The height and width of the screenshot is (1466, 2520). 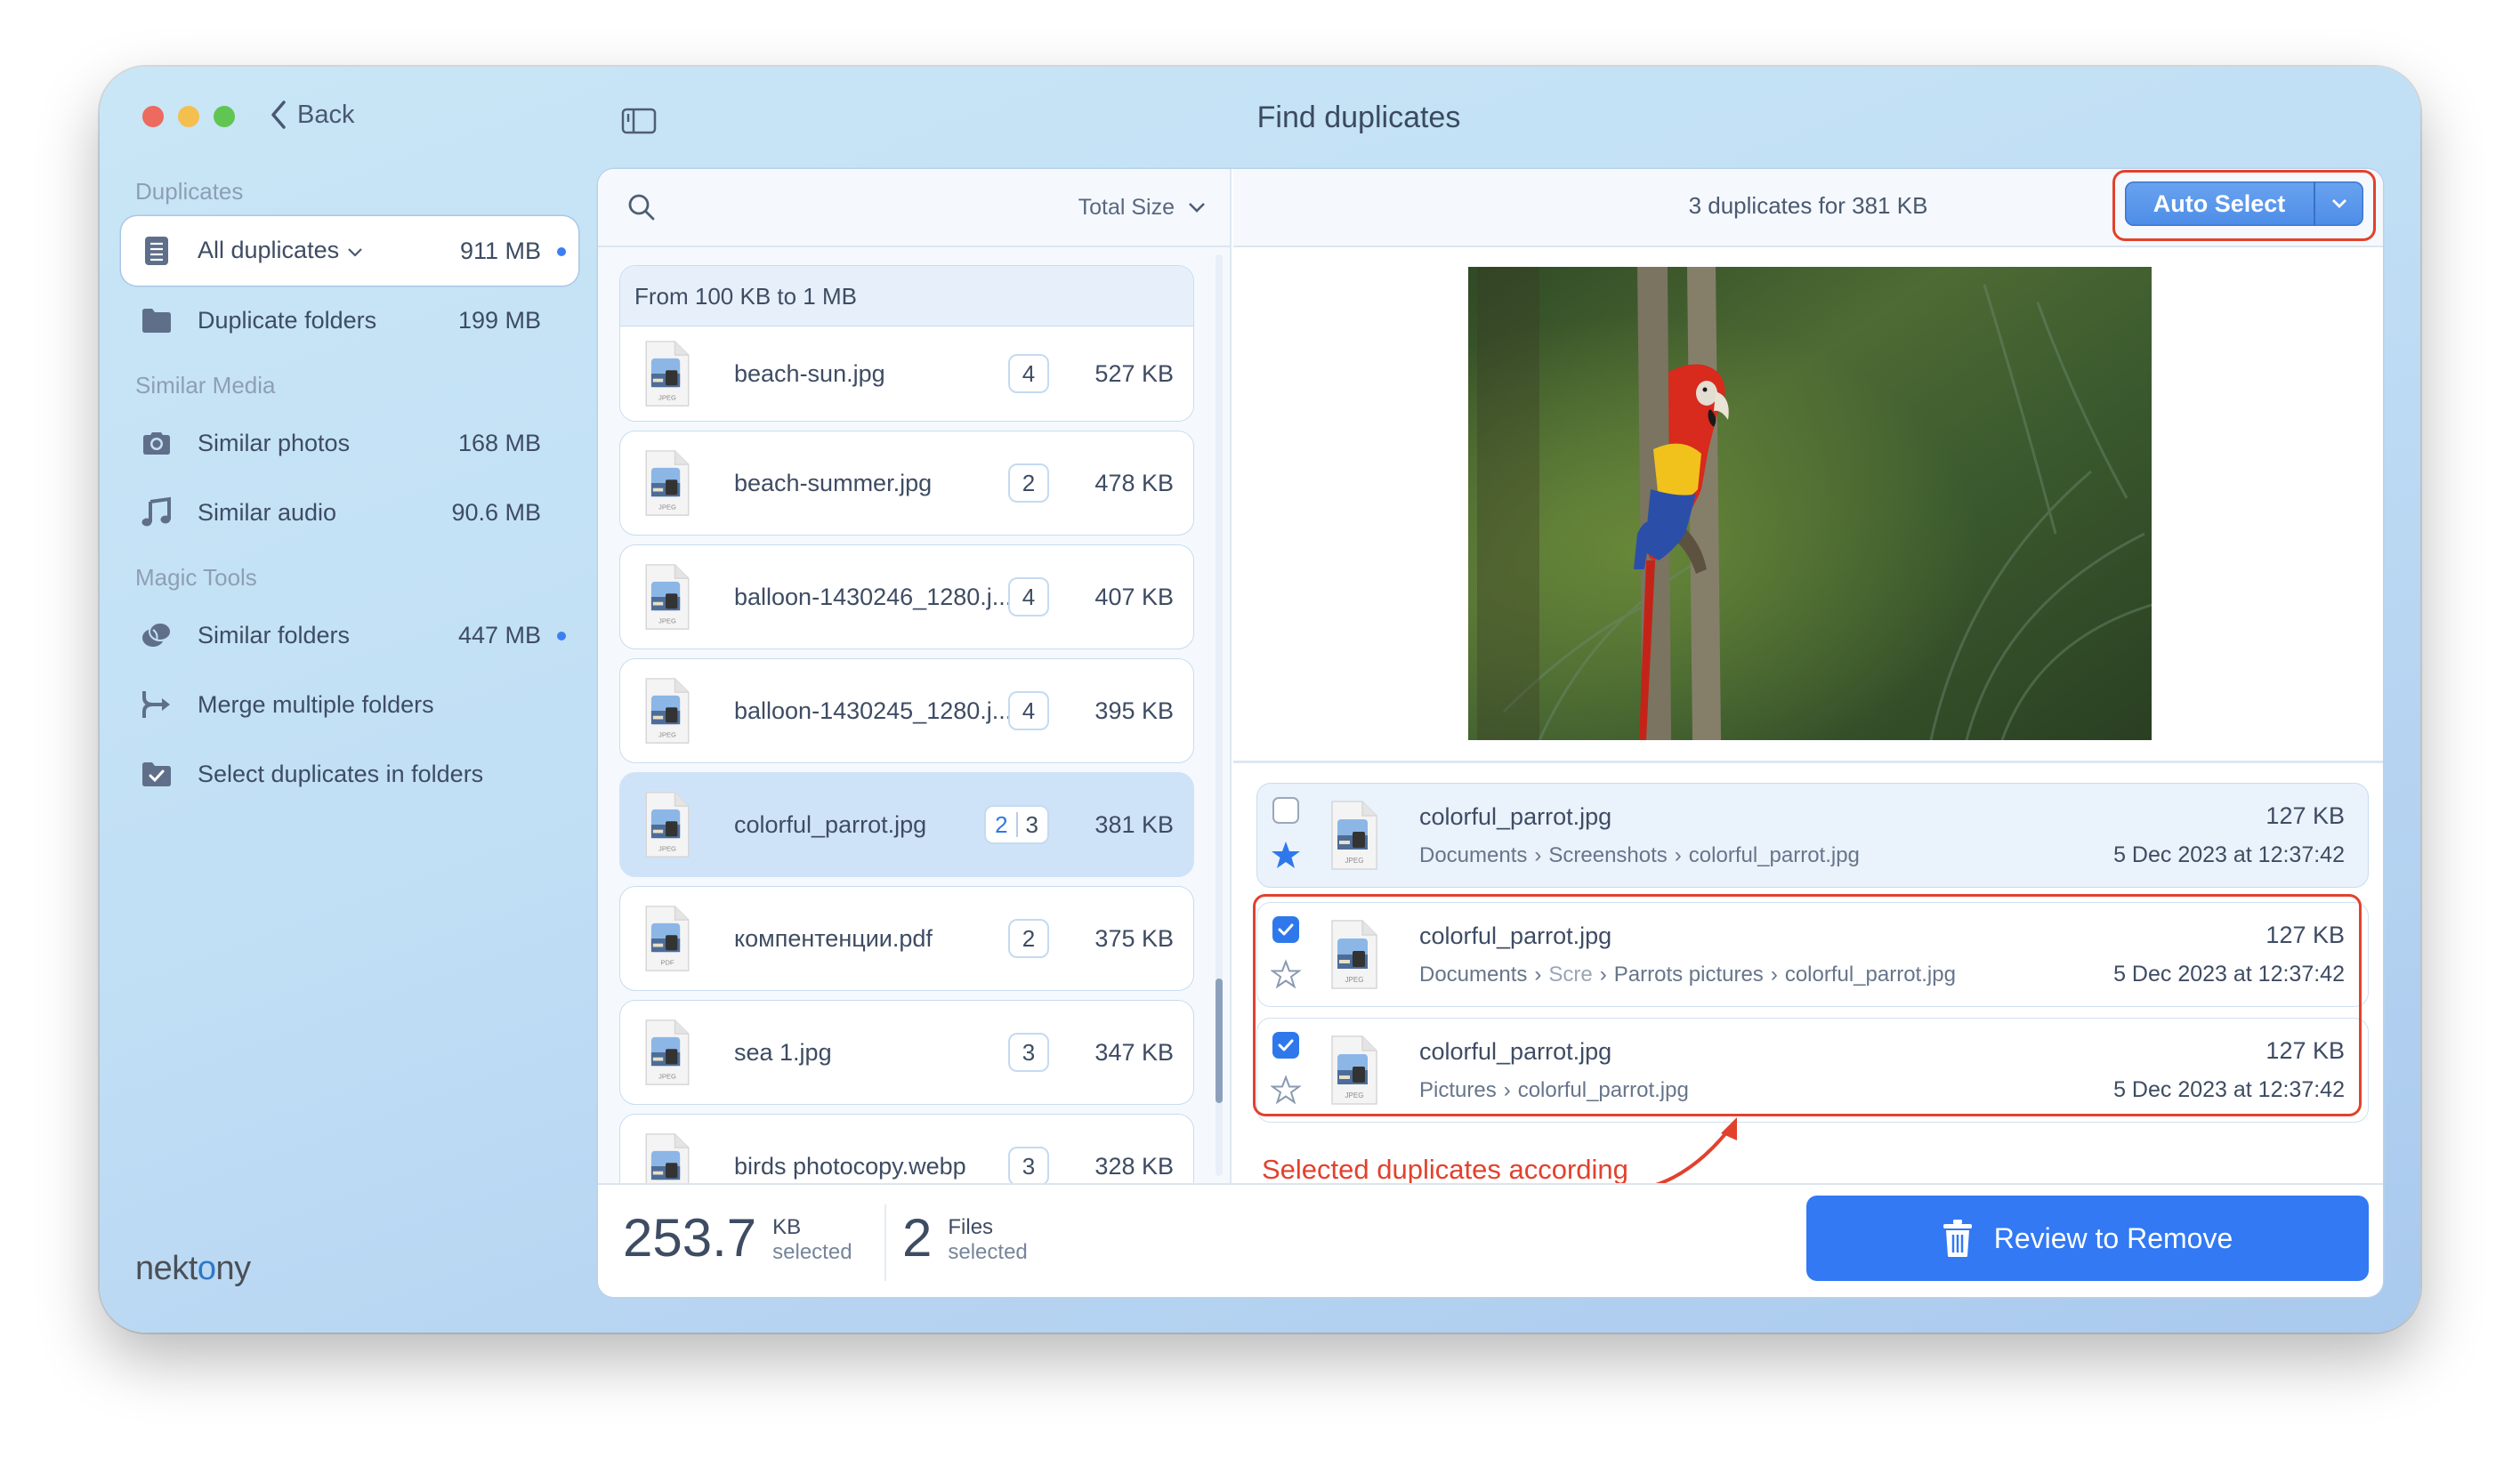 I want to click on sidebar-item-label: Similar folders, so click(x=274, y=634).